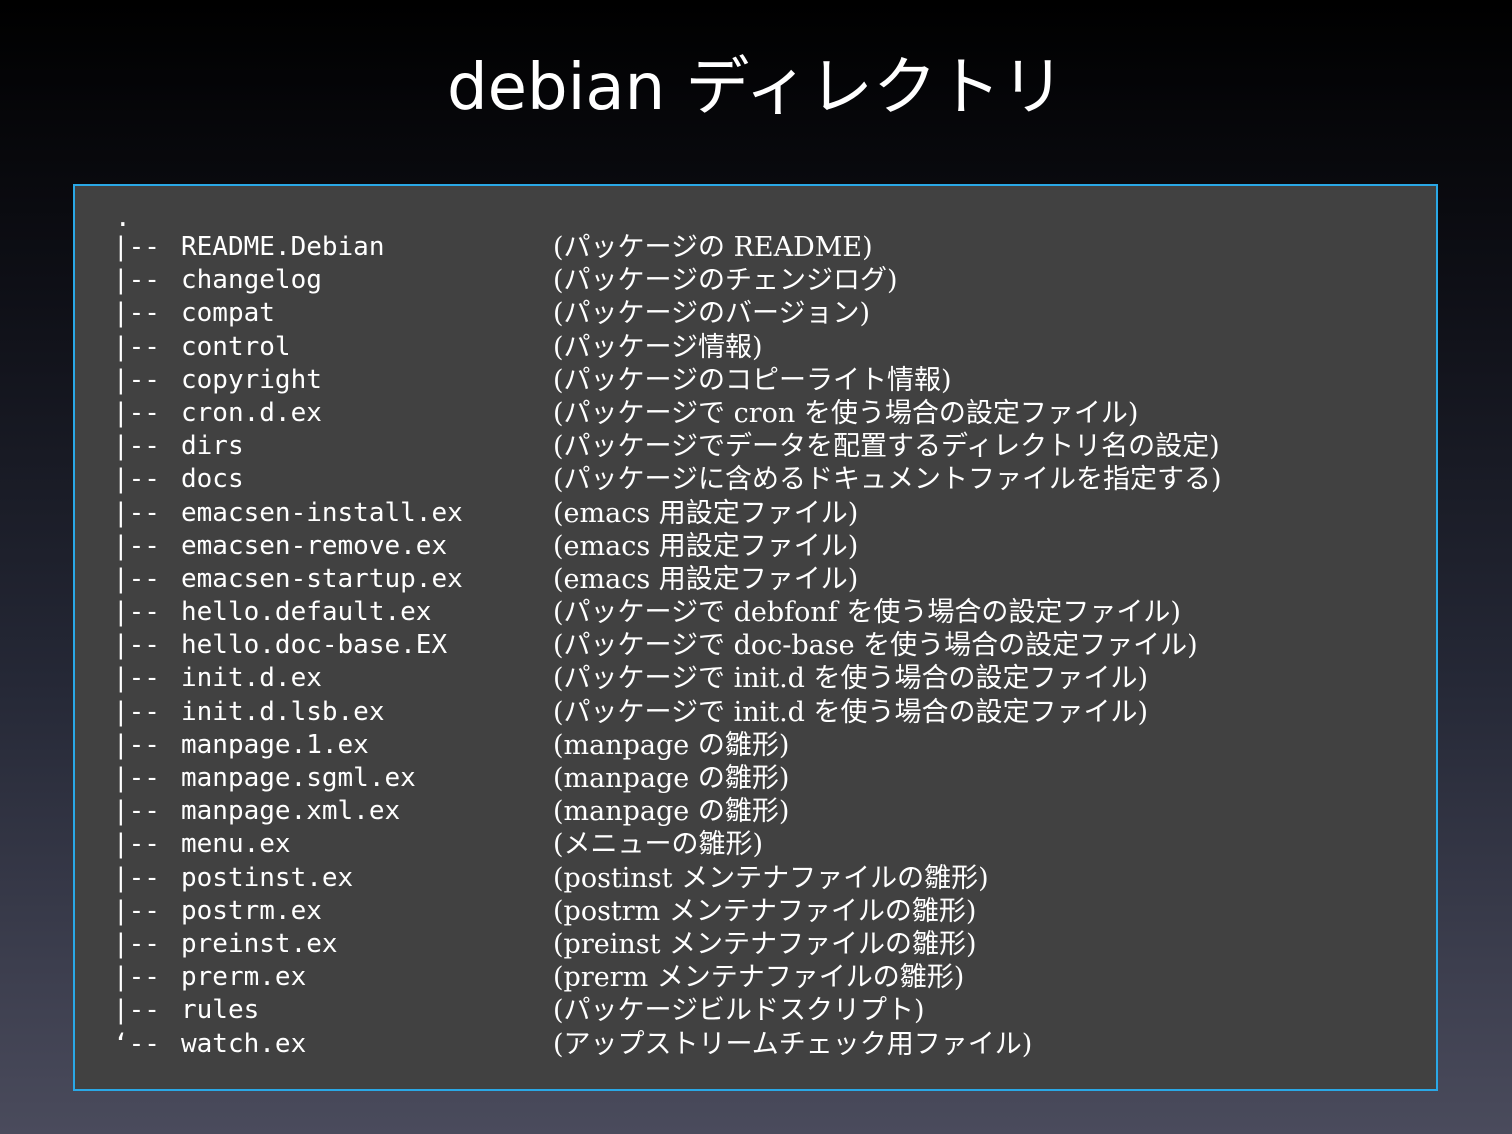  I want to click on tree-row: |-- emacsen-install.ex (emacs 用設定ファイル), so click(763, 513).